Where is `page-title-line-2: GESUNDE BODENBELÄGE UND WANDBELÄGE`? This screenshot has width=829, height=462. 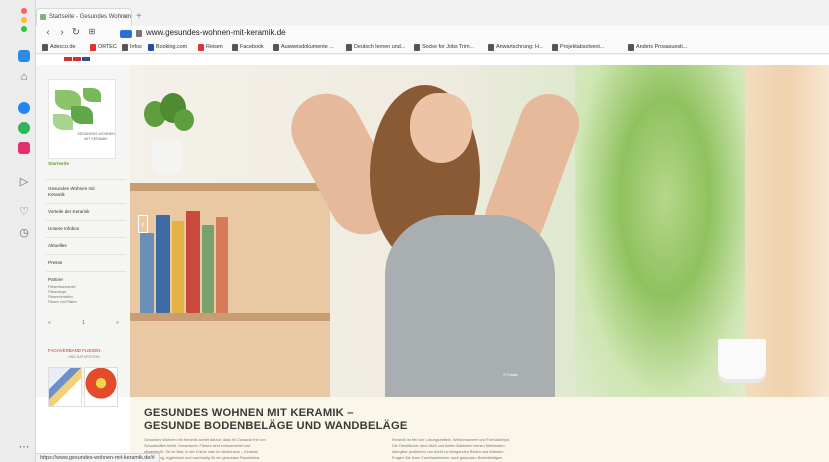 page-title-line-2: GESUNDE BODENBELÄGE UND WANDBELÄGE is located at coordinates (276, 426).